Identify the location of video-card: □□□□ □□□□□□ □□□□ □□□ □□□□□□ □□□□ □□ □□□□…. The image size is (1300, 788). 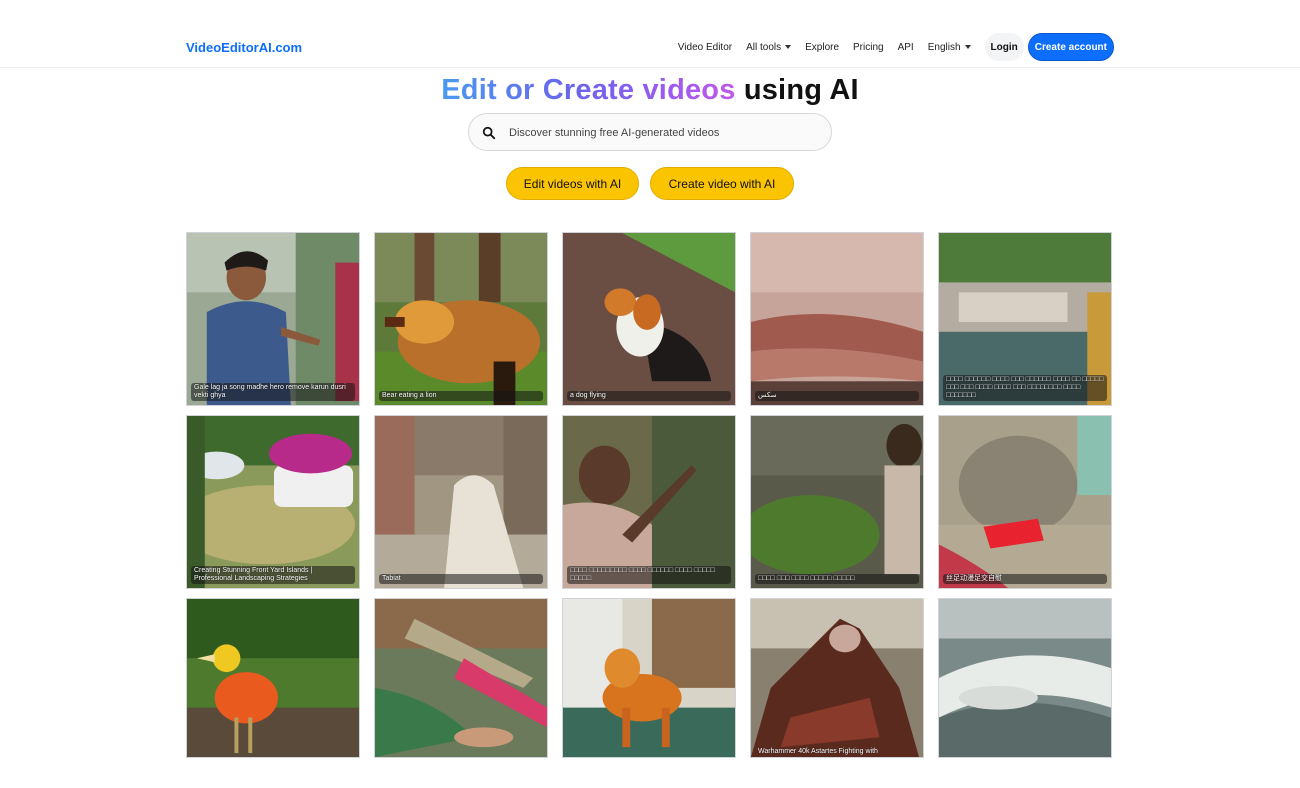
(1025, 319).